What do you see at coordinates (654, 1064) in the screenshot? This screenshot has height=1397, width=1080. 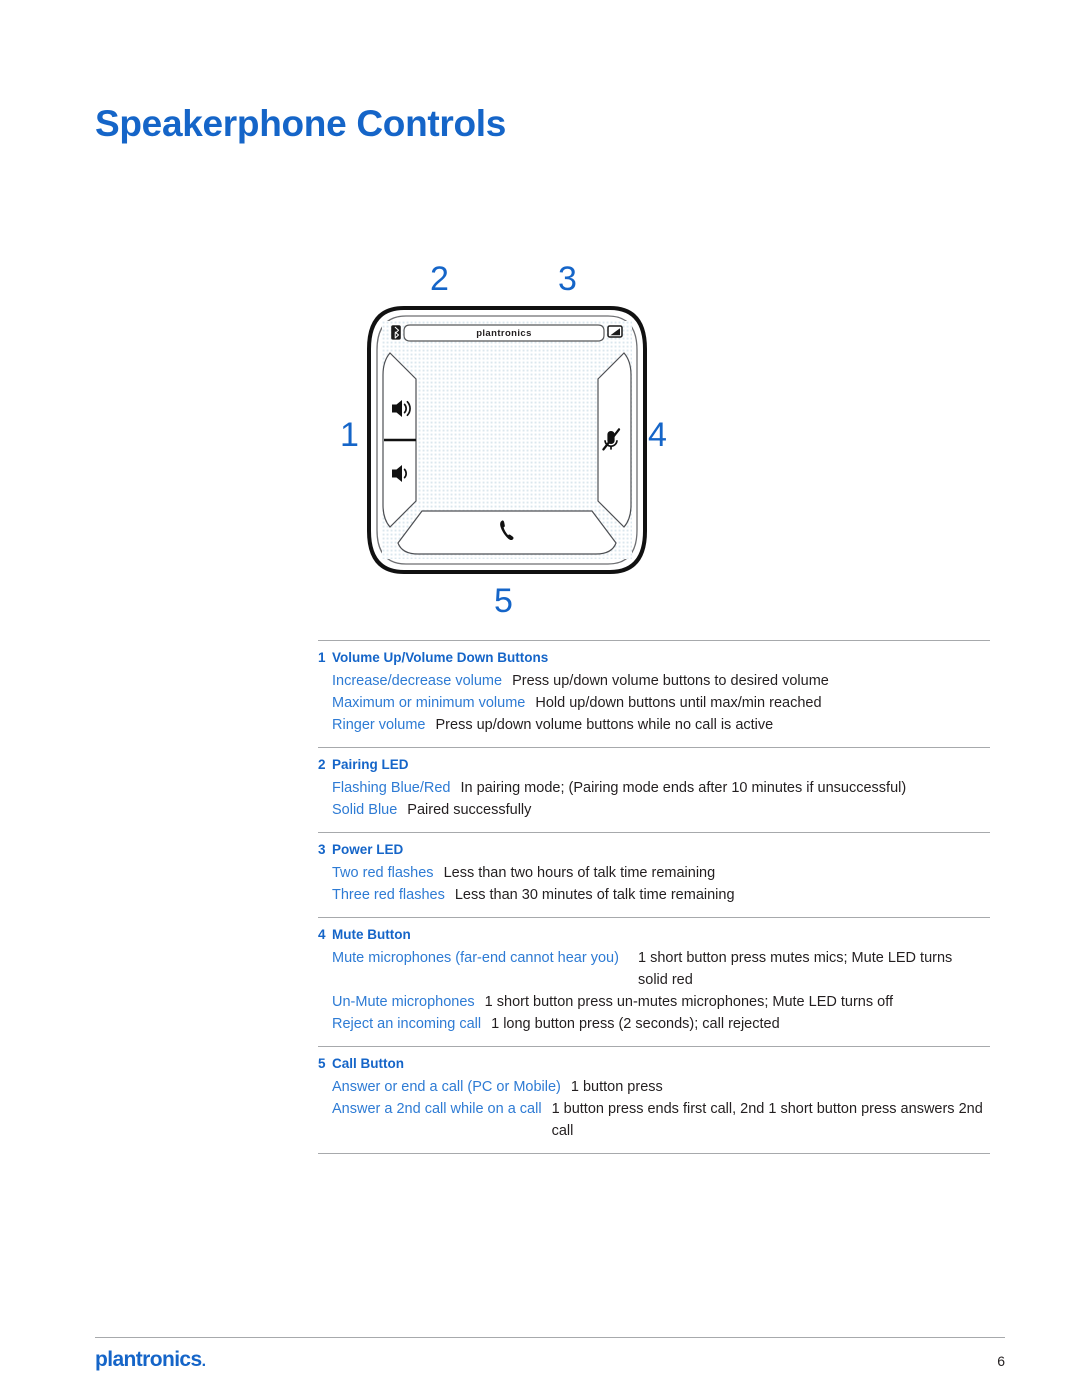 I see `spec-group-heading: 5 Call Button` at bounding box center [654, 1064].